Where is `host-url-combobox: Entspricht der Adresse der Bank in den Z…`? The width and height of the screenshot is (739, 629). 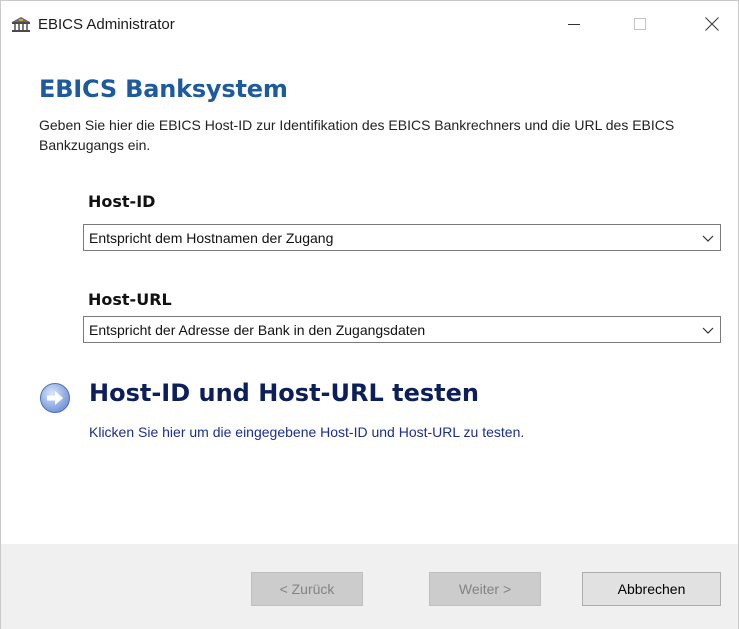 host-url-combobox: Entspricht der Adresse der Bank in den Z… is located at coordinates (402, 329).